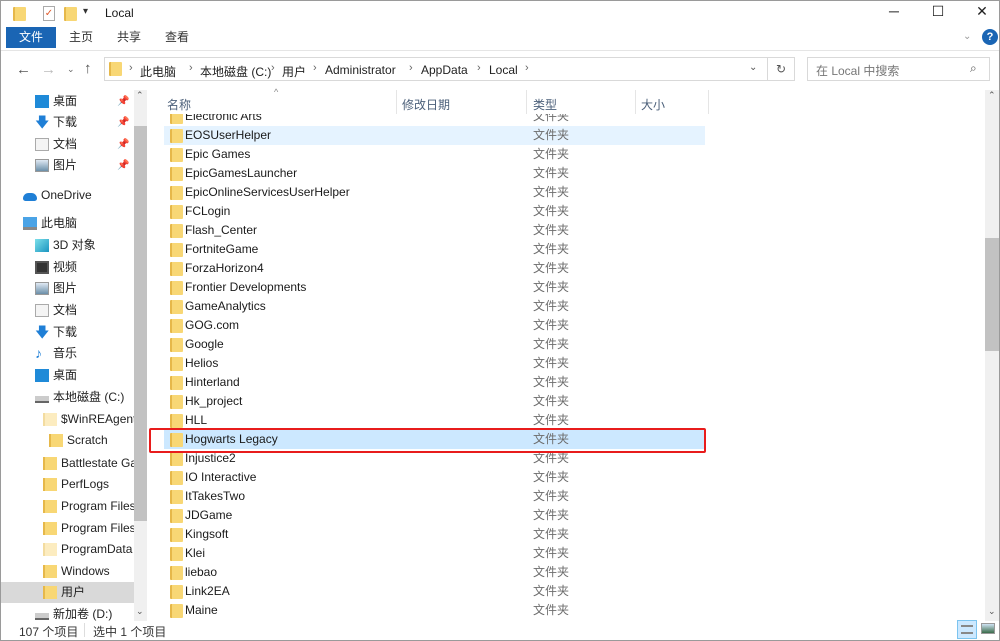 The width and height of the screenshot is (1000, 641). What do you see at coordinates (123, 101) in the screenshot?
I see `pin-icon: 📌` at bounding box center [123, 101].